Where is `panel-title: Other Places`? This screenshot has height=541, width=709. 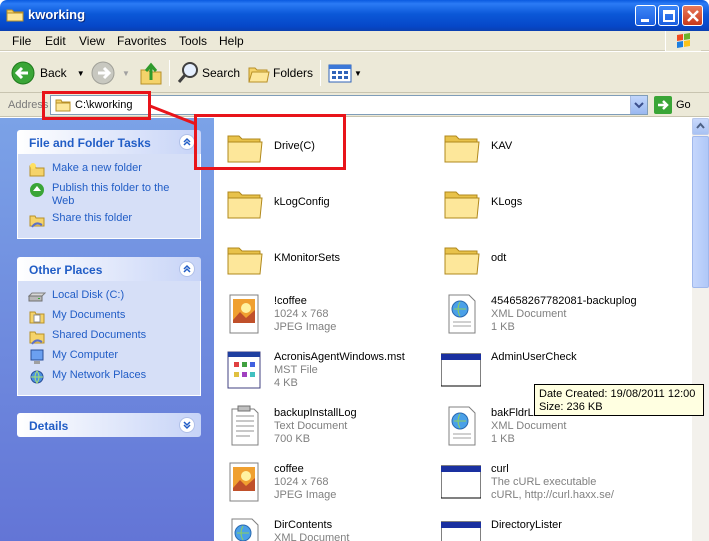
panel-title: Other Places is located at coordinates (66, 270).